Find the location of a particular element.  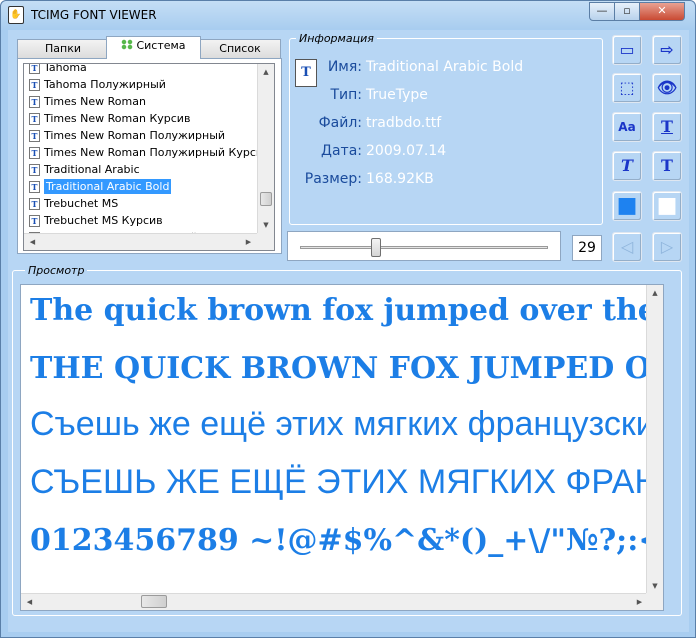

info-value: TrueType is located at coordinates (397, 95).